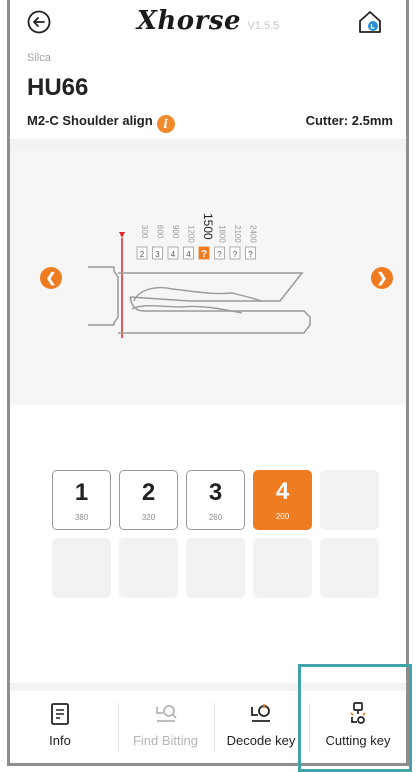  Describe the element at coordinates (160, 232) in the screenshot. I see `depth-label: 600` at that location.